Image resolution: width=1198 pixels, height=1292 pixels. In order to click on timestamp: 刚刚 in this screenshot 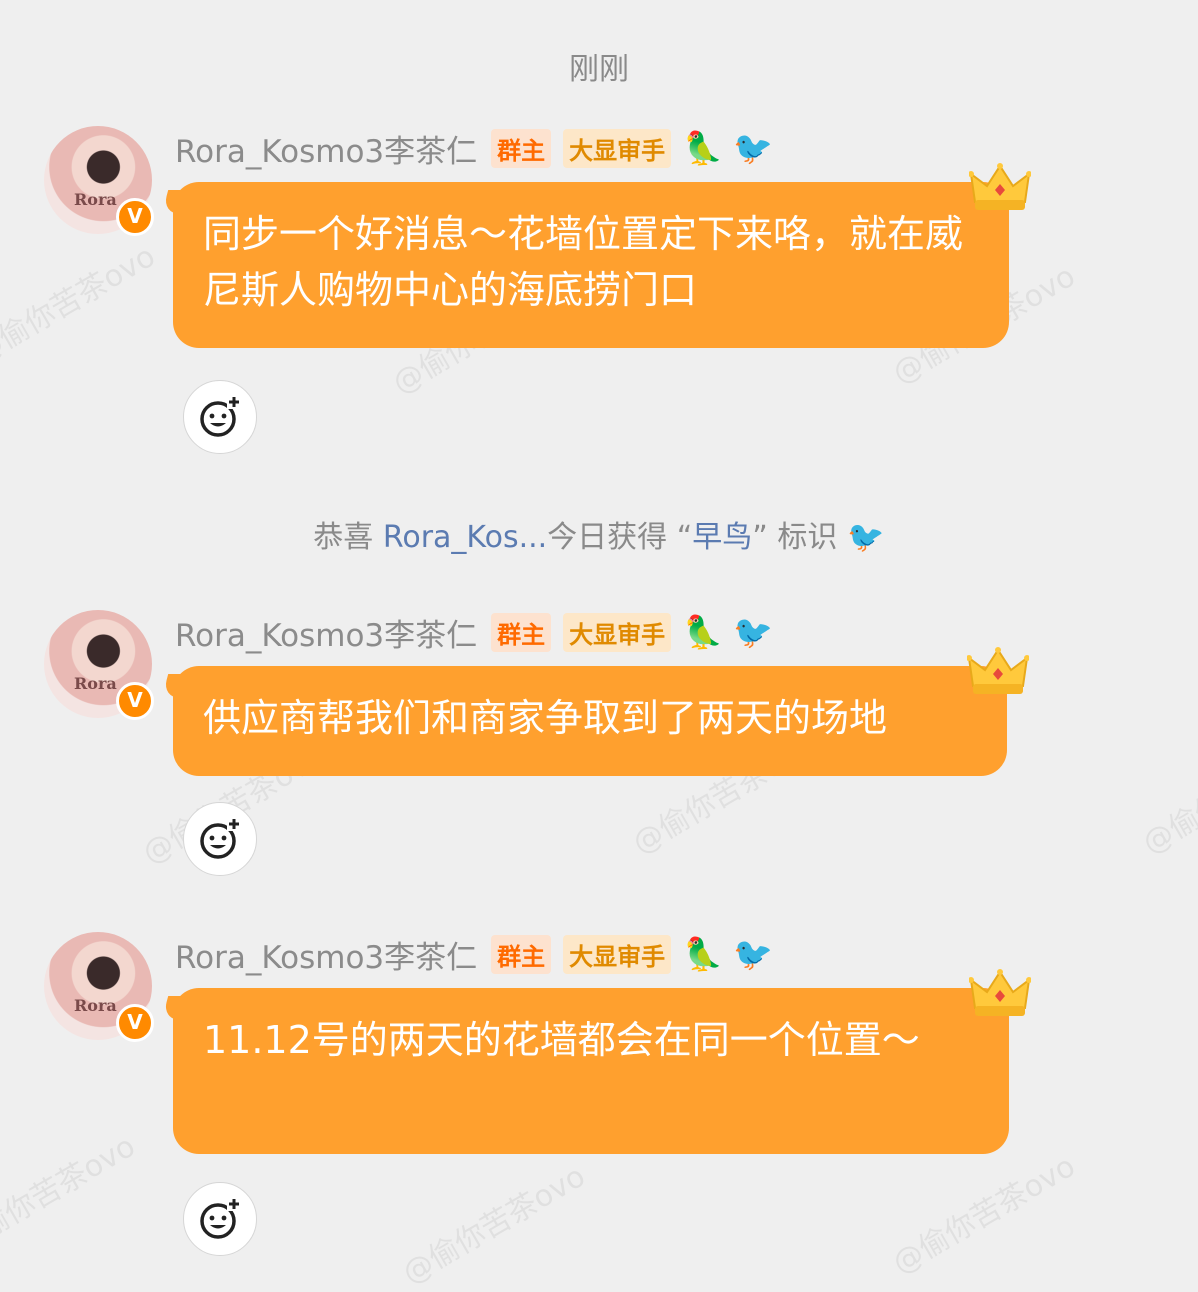, I will do `click(599, 69)`.